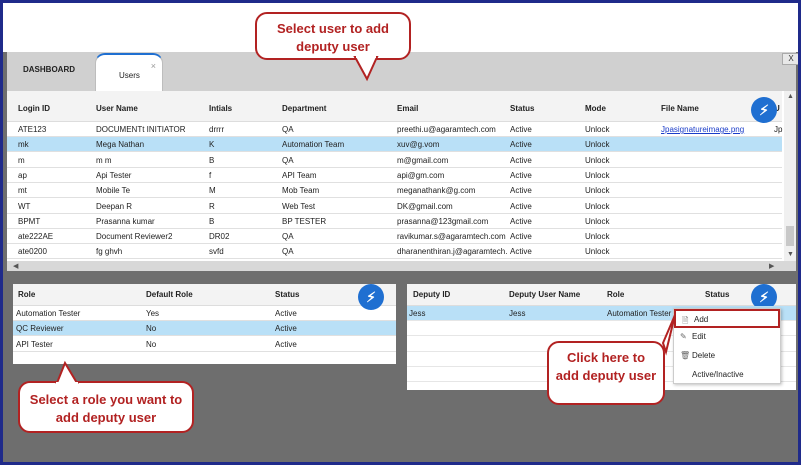  Describe the element at coordinates (680, 108) in the screenshot. I see `col-file-name: File Name` at that location.